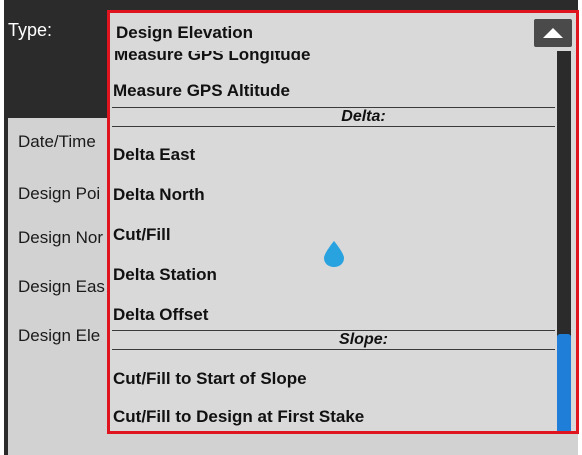 The image size is (582, 455). Describe the element at coordinates (334, 254) in the screenshot. I see `water-drop-icon` at that location.